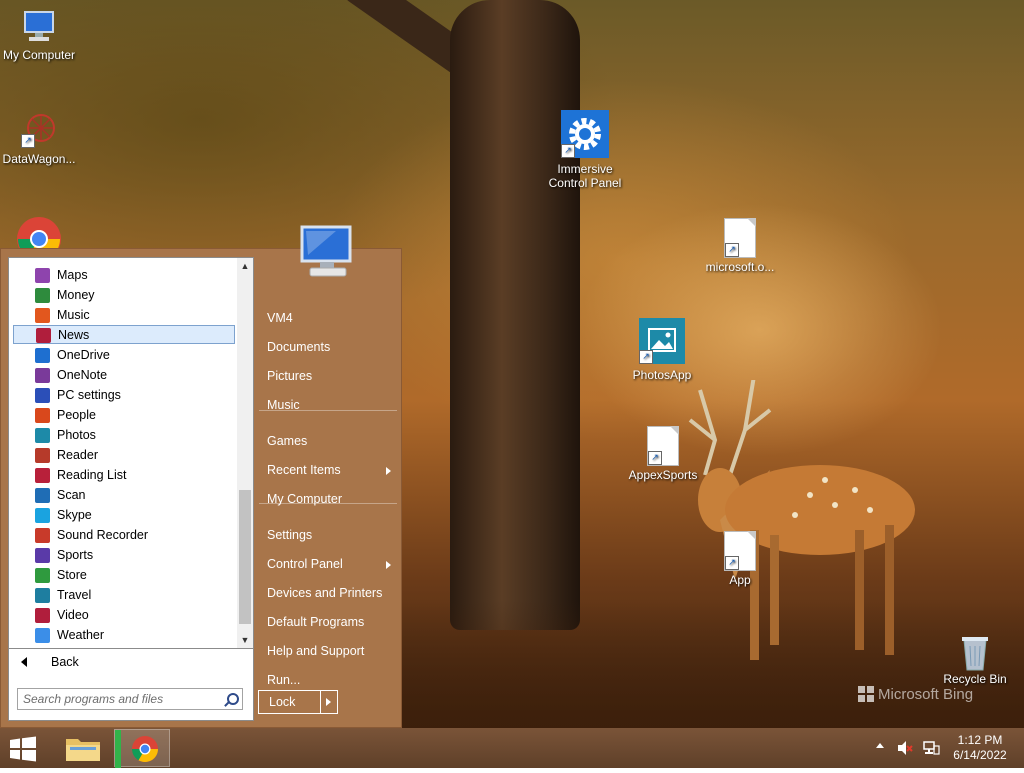 The width and height of the screenshot is (1024, 773). What do you see at coordinates (42, 395) in the screenshot?
I see `pc-settings-app-icon` at bounding box center [42, 395].